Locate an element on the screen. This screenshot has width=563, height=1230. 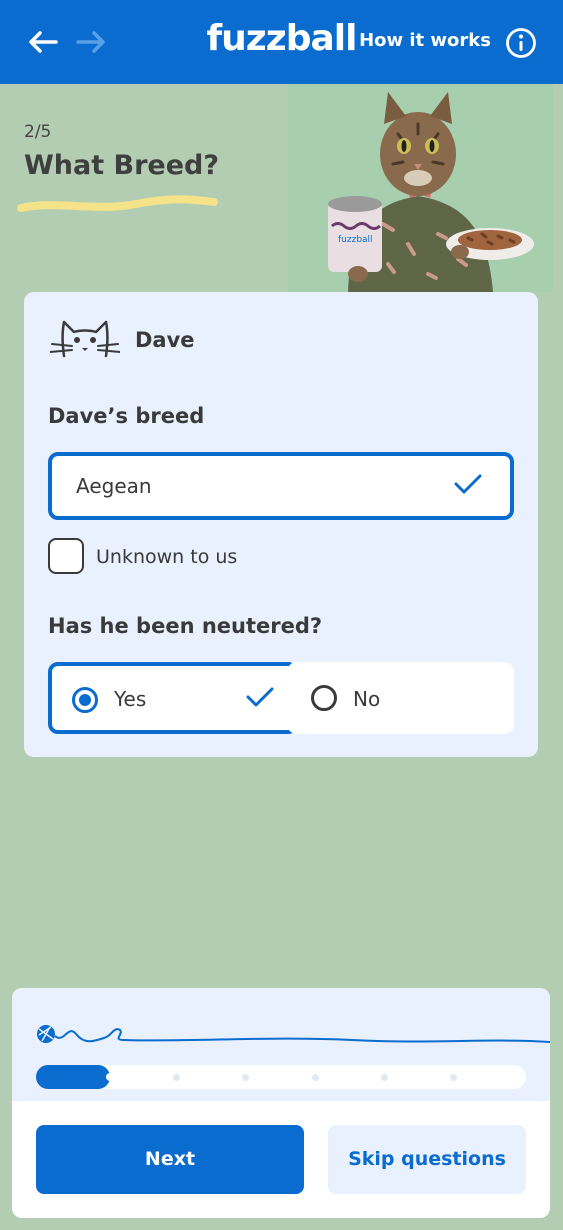
arrow-right-icon is located at coordinates (90, 42).